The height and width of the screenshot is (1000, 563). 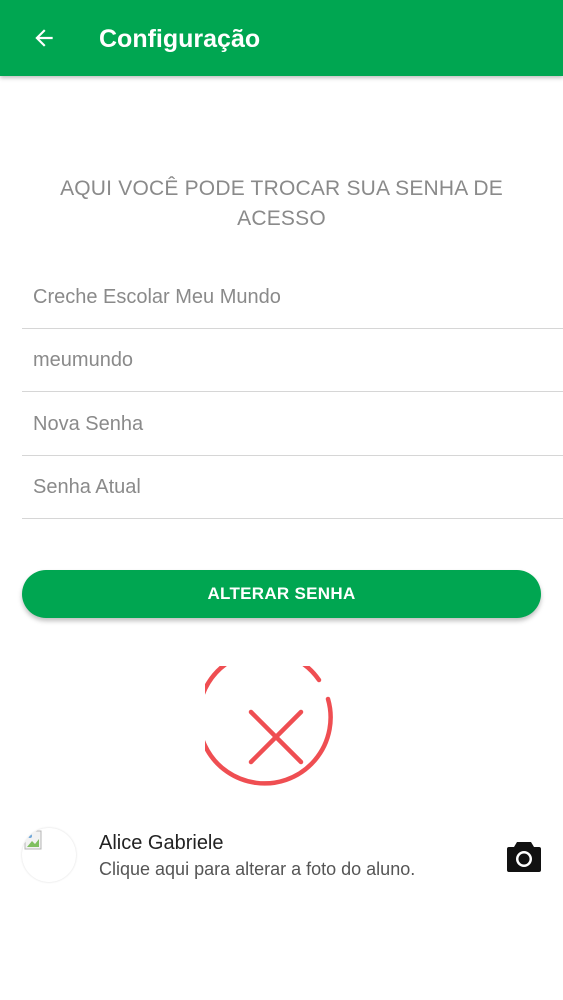 What do you see at coordinates (49, 855) in the screenshot?
I see `avatar` at bounding box center [49, 855].